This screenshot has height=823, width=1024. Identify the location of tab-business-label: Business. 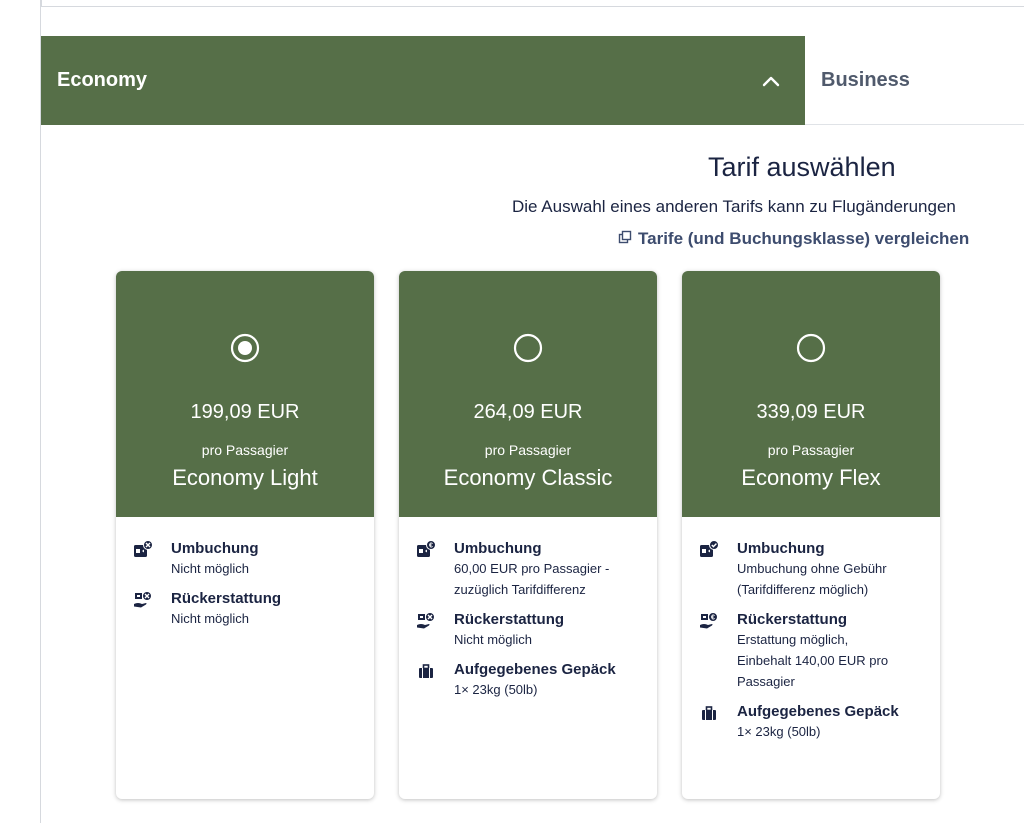
(865, 79).